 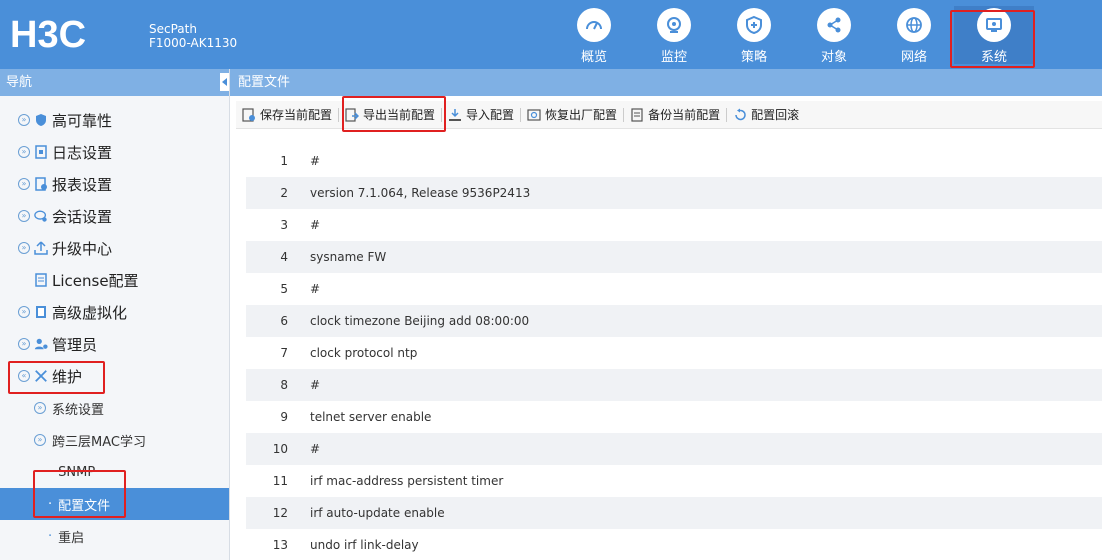 I want to click on save-config-button: 保存当前配置, so click(x=287, y=115).